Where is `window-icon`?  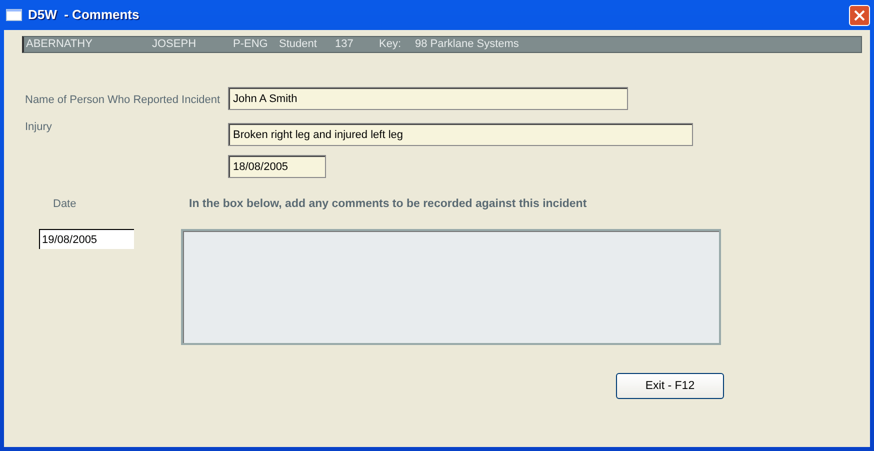
window-icon is located at coordinates (14, 15).